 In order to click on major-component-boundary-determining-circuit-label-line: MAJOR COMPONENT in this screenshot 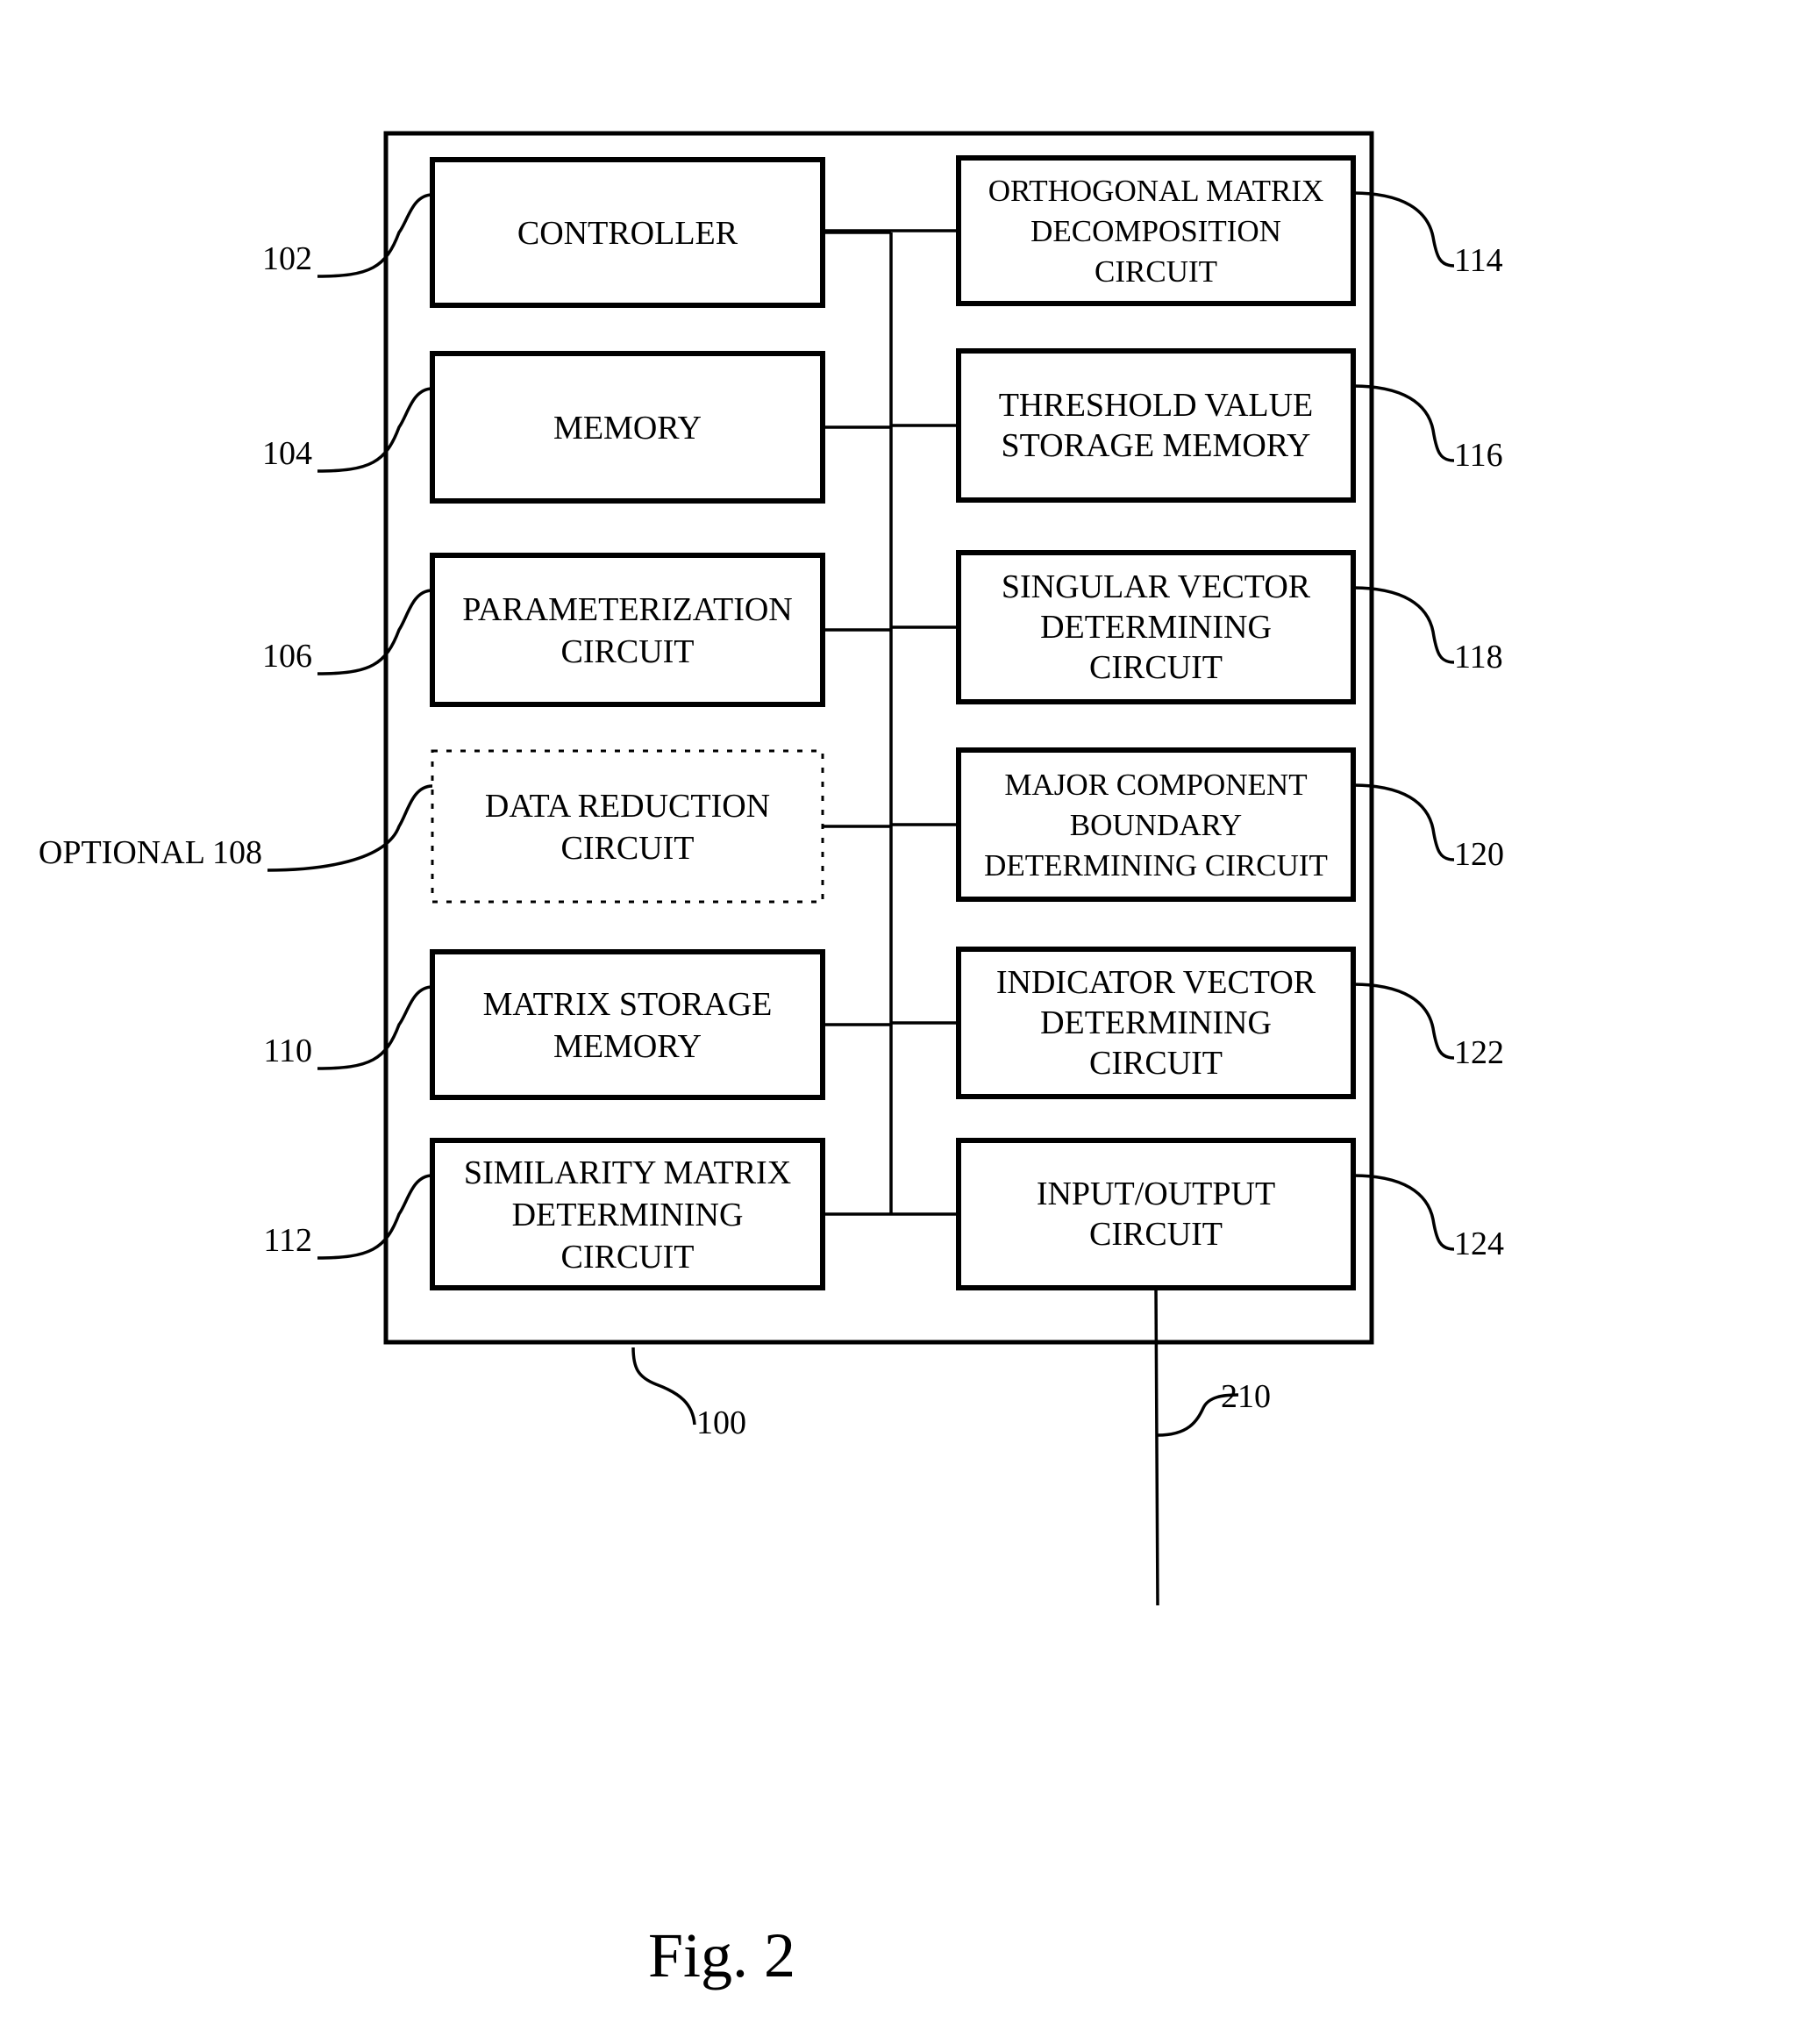, I will do `click(1155, 785)`.